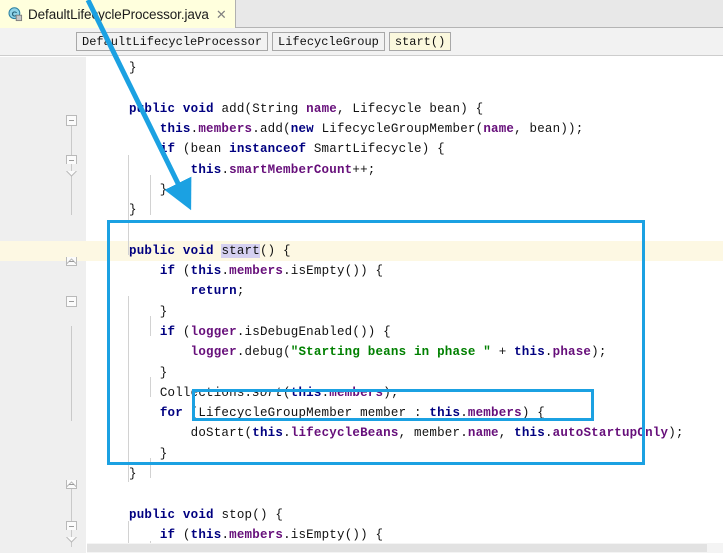  I want to click on breadcrumb-item-method: start(), so click(420, 41).